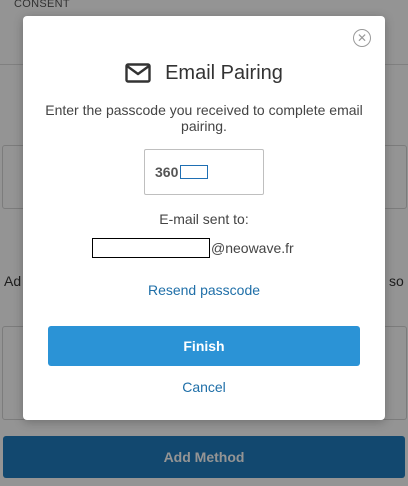 This screenshot has height=486, width=408. I want to click on passcode-value: 360, so click(167, 172).